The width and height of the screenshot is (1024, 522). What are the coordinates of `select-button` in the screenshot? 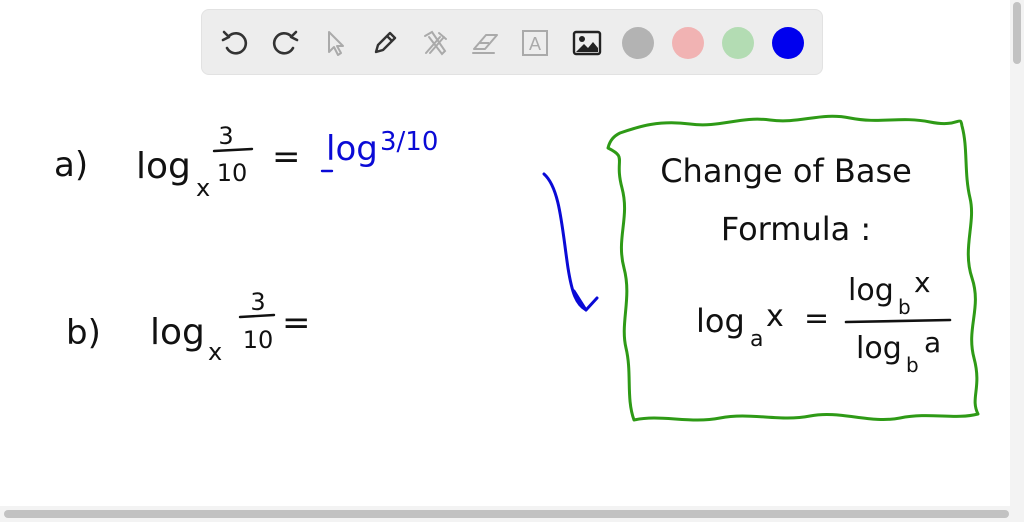 It's located at (335, 43).